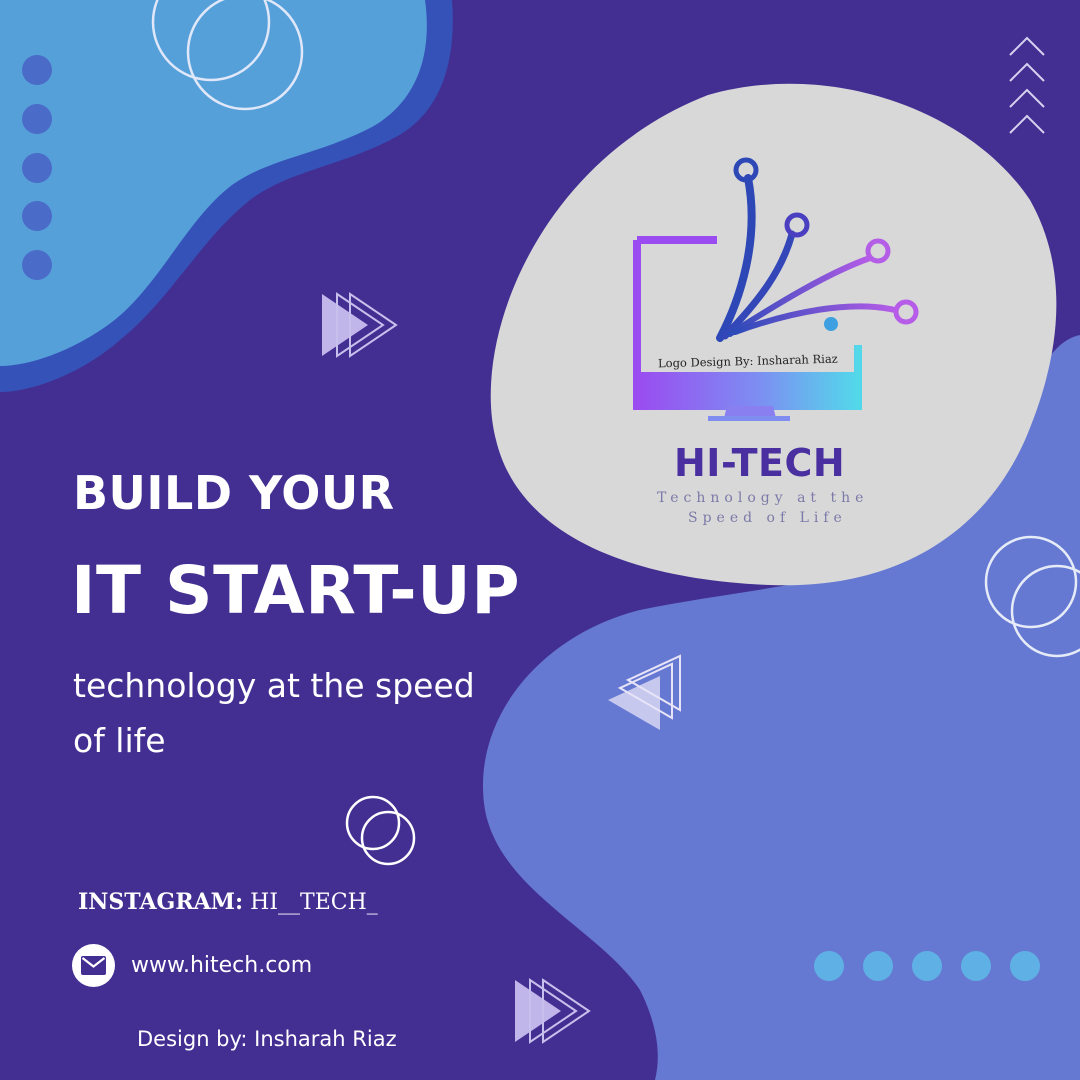 The image size is (1080, 1080). I want to click on play-arrows-icon-top, so click(360, 325).